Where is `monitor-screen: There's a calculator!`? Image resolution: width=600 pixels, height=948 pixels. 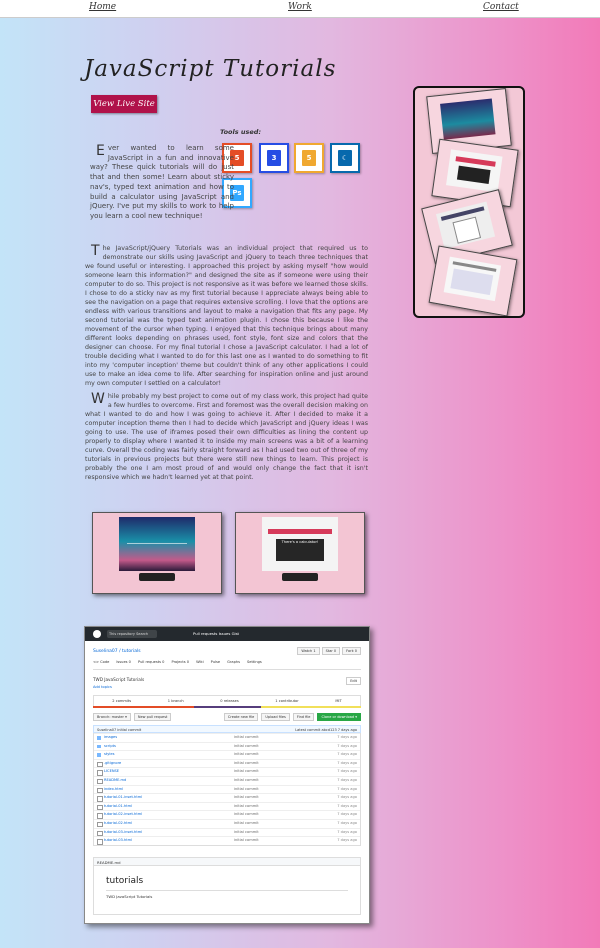
monitor-screen: There's a calculator! is located at coordinates (300, 544).